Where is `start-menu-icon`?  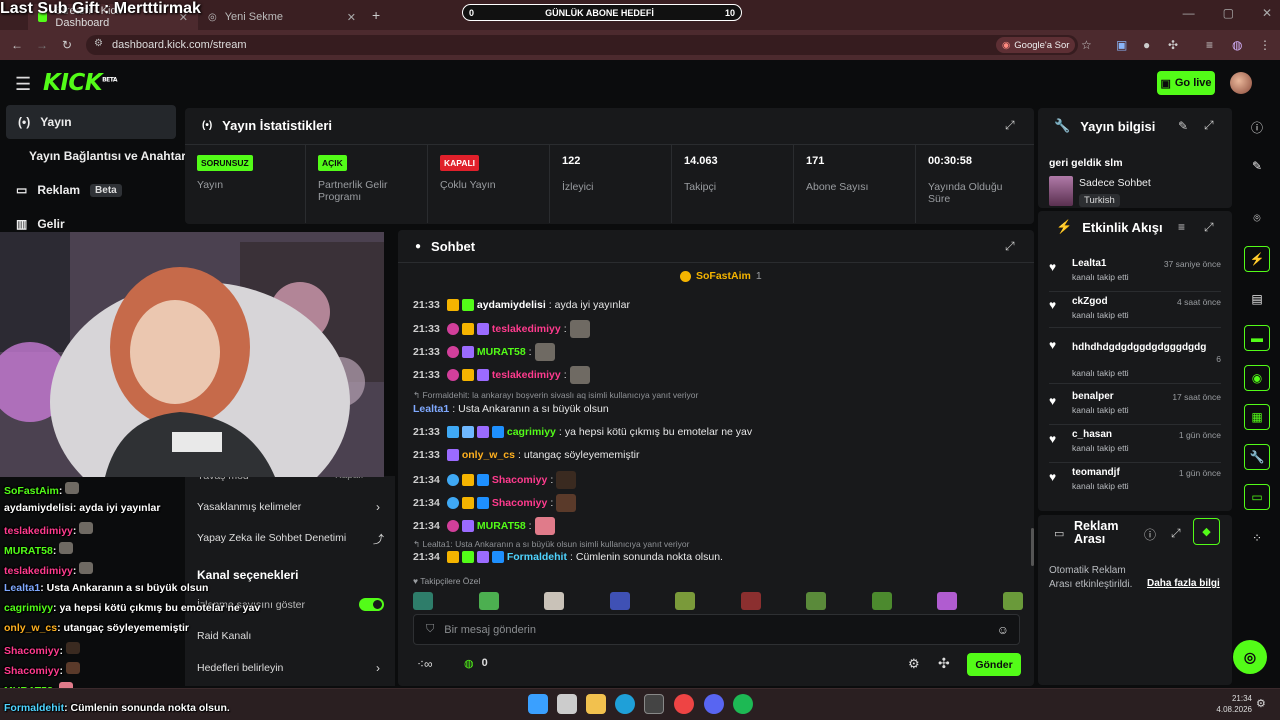 start-menu-icon is located at coordinates (538, 704).